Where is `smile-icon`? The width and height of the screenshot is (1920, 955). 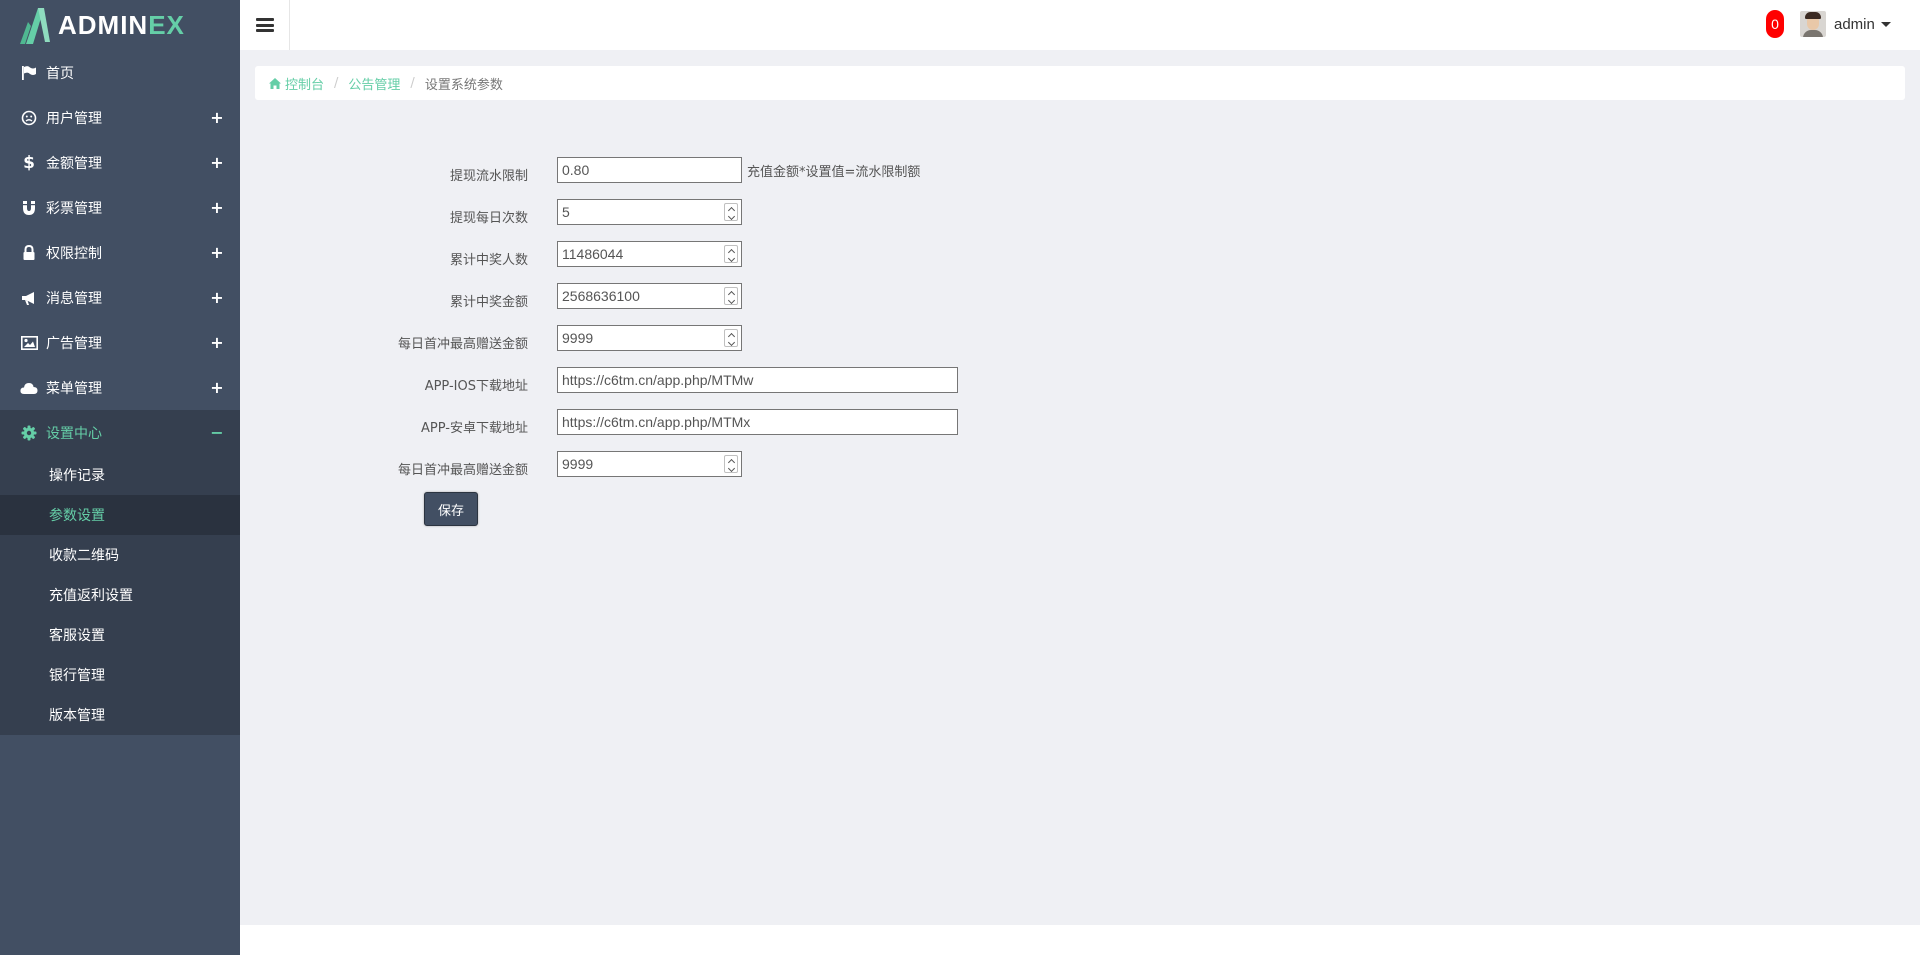 smile-icon is located at coordinates (29, 118).